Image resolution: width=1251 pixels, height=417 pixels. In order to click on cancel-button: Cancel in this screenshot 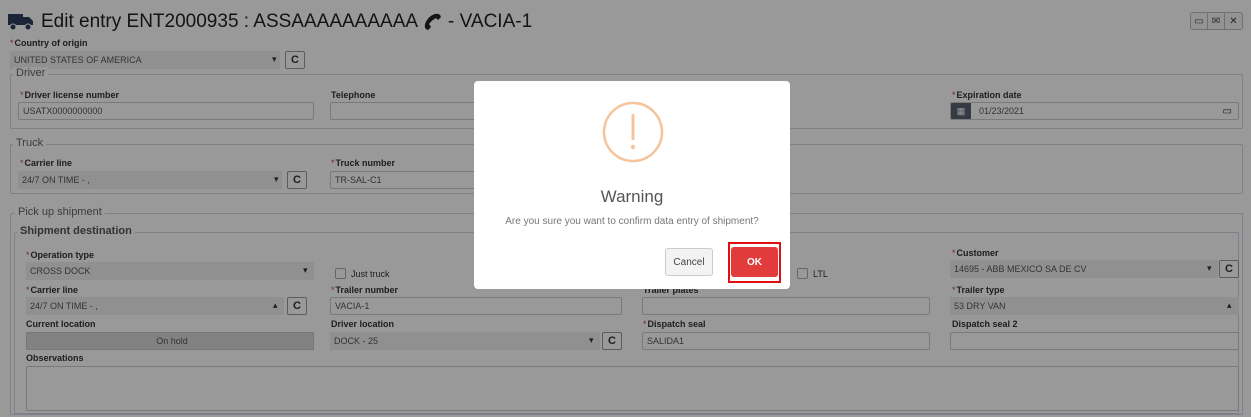, I will do `click(689, 262)`.